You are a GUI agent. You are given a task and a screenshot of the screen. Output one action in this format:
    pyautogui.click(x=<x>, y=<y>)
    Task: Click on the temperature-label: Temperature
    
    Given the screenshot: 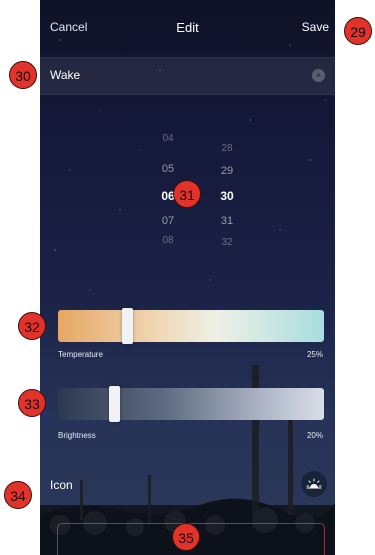 What is the action you would take?
    pyautogui.click(x=80, y=354)
    